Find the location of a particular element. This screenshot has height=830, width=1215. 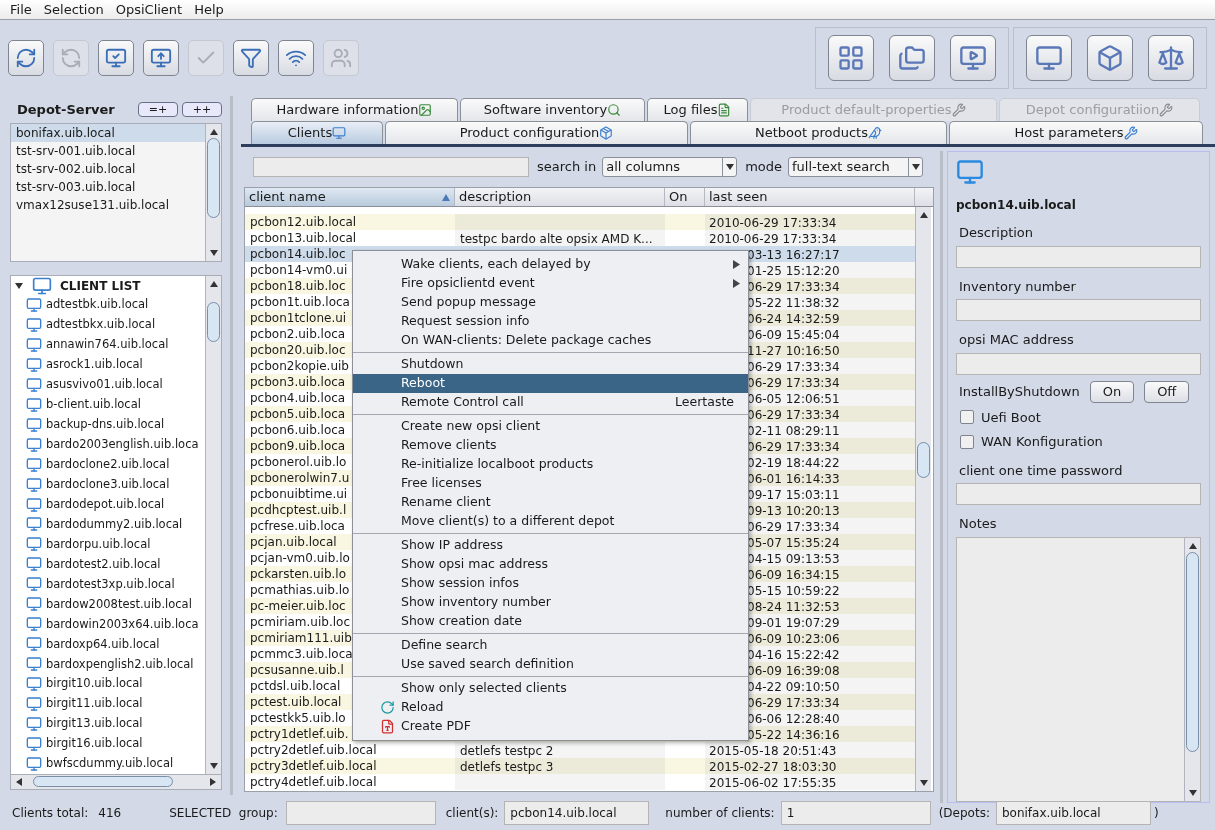

status-label: SELECTED group: is located at coordinates (223, 813).